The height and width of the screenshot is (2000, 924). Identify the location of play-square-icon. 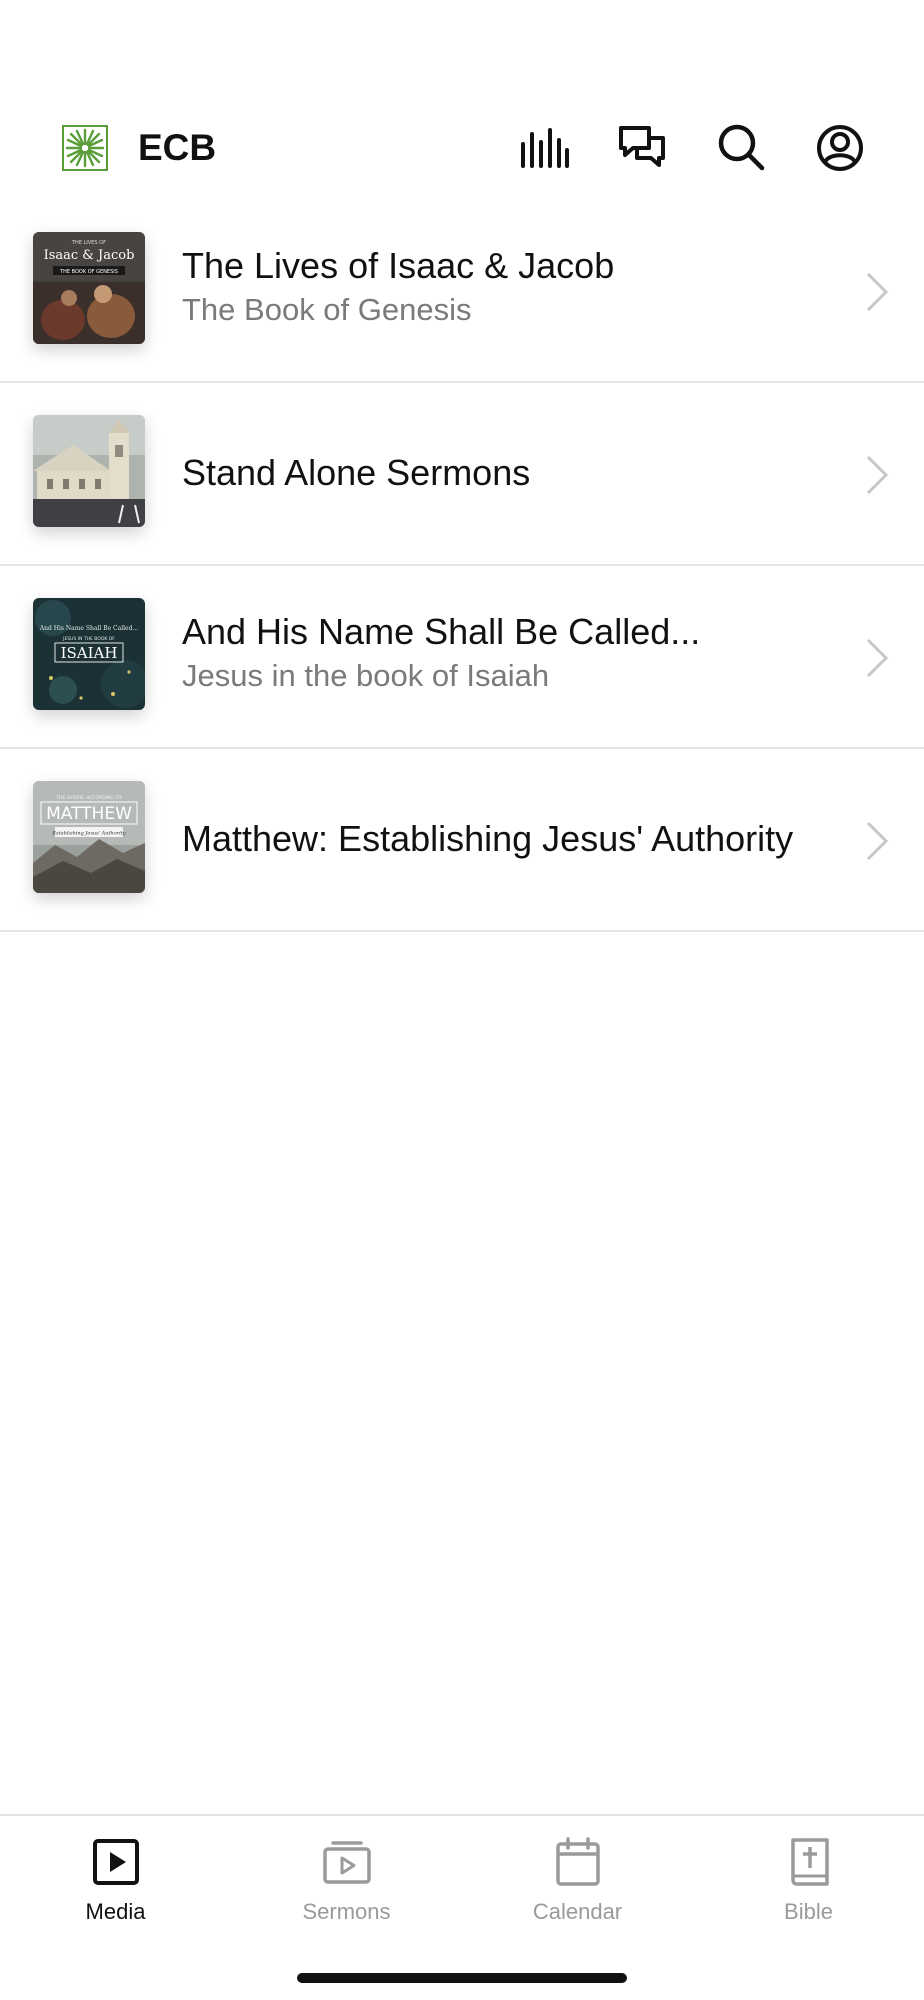
(116, 1862).